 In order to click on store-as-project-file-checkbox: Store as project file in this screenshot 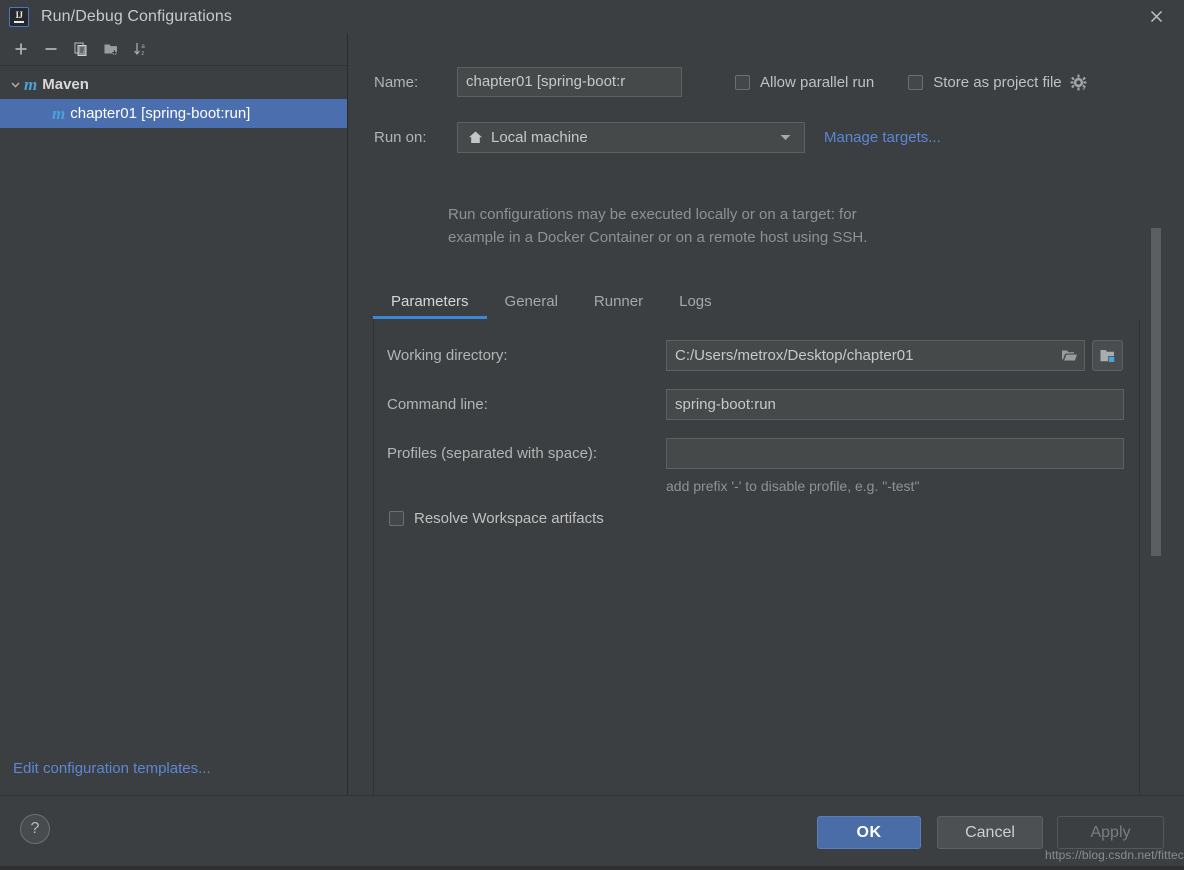, I will do `click(985, 82)`.